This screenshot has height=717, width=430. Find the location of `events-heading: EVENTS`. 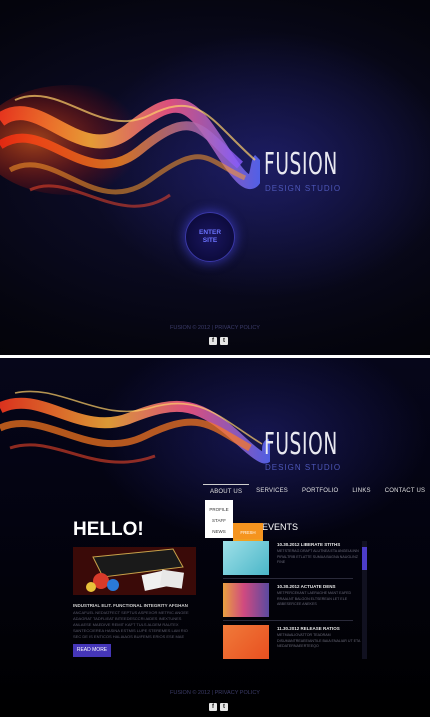

events-heading: EVENTS is located at coordinates (280, 527).